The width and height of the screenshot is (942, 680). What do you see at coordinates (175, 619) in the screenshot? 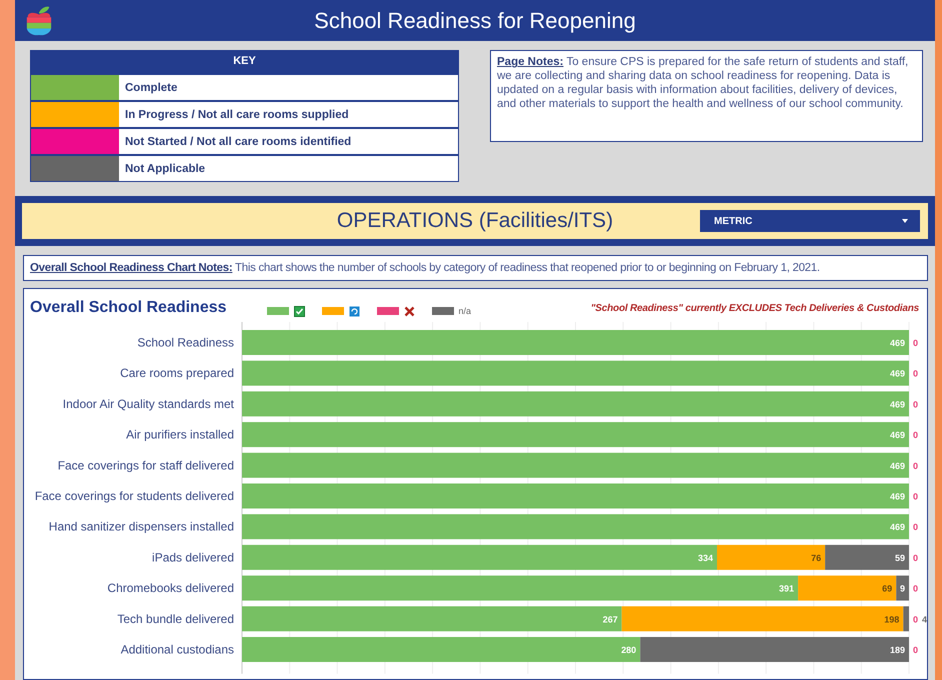
I see `category-label: Tech bundle delivered` at bounding box center [175, 619].